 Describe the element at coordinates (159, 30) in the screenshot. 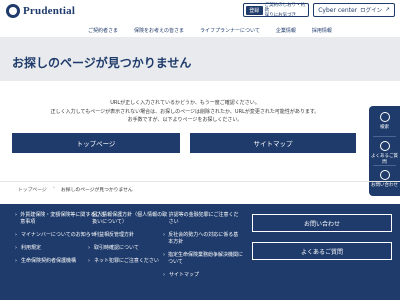

I see `nav-item-considering: 保険をお考えの皆さま` at that location.